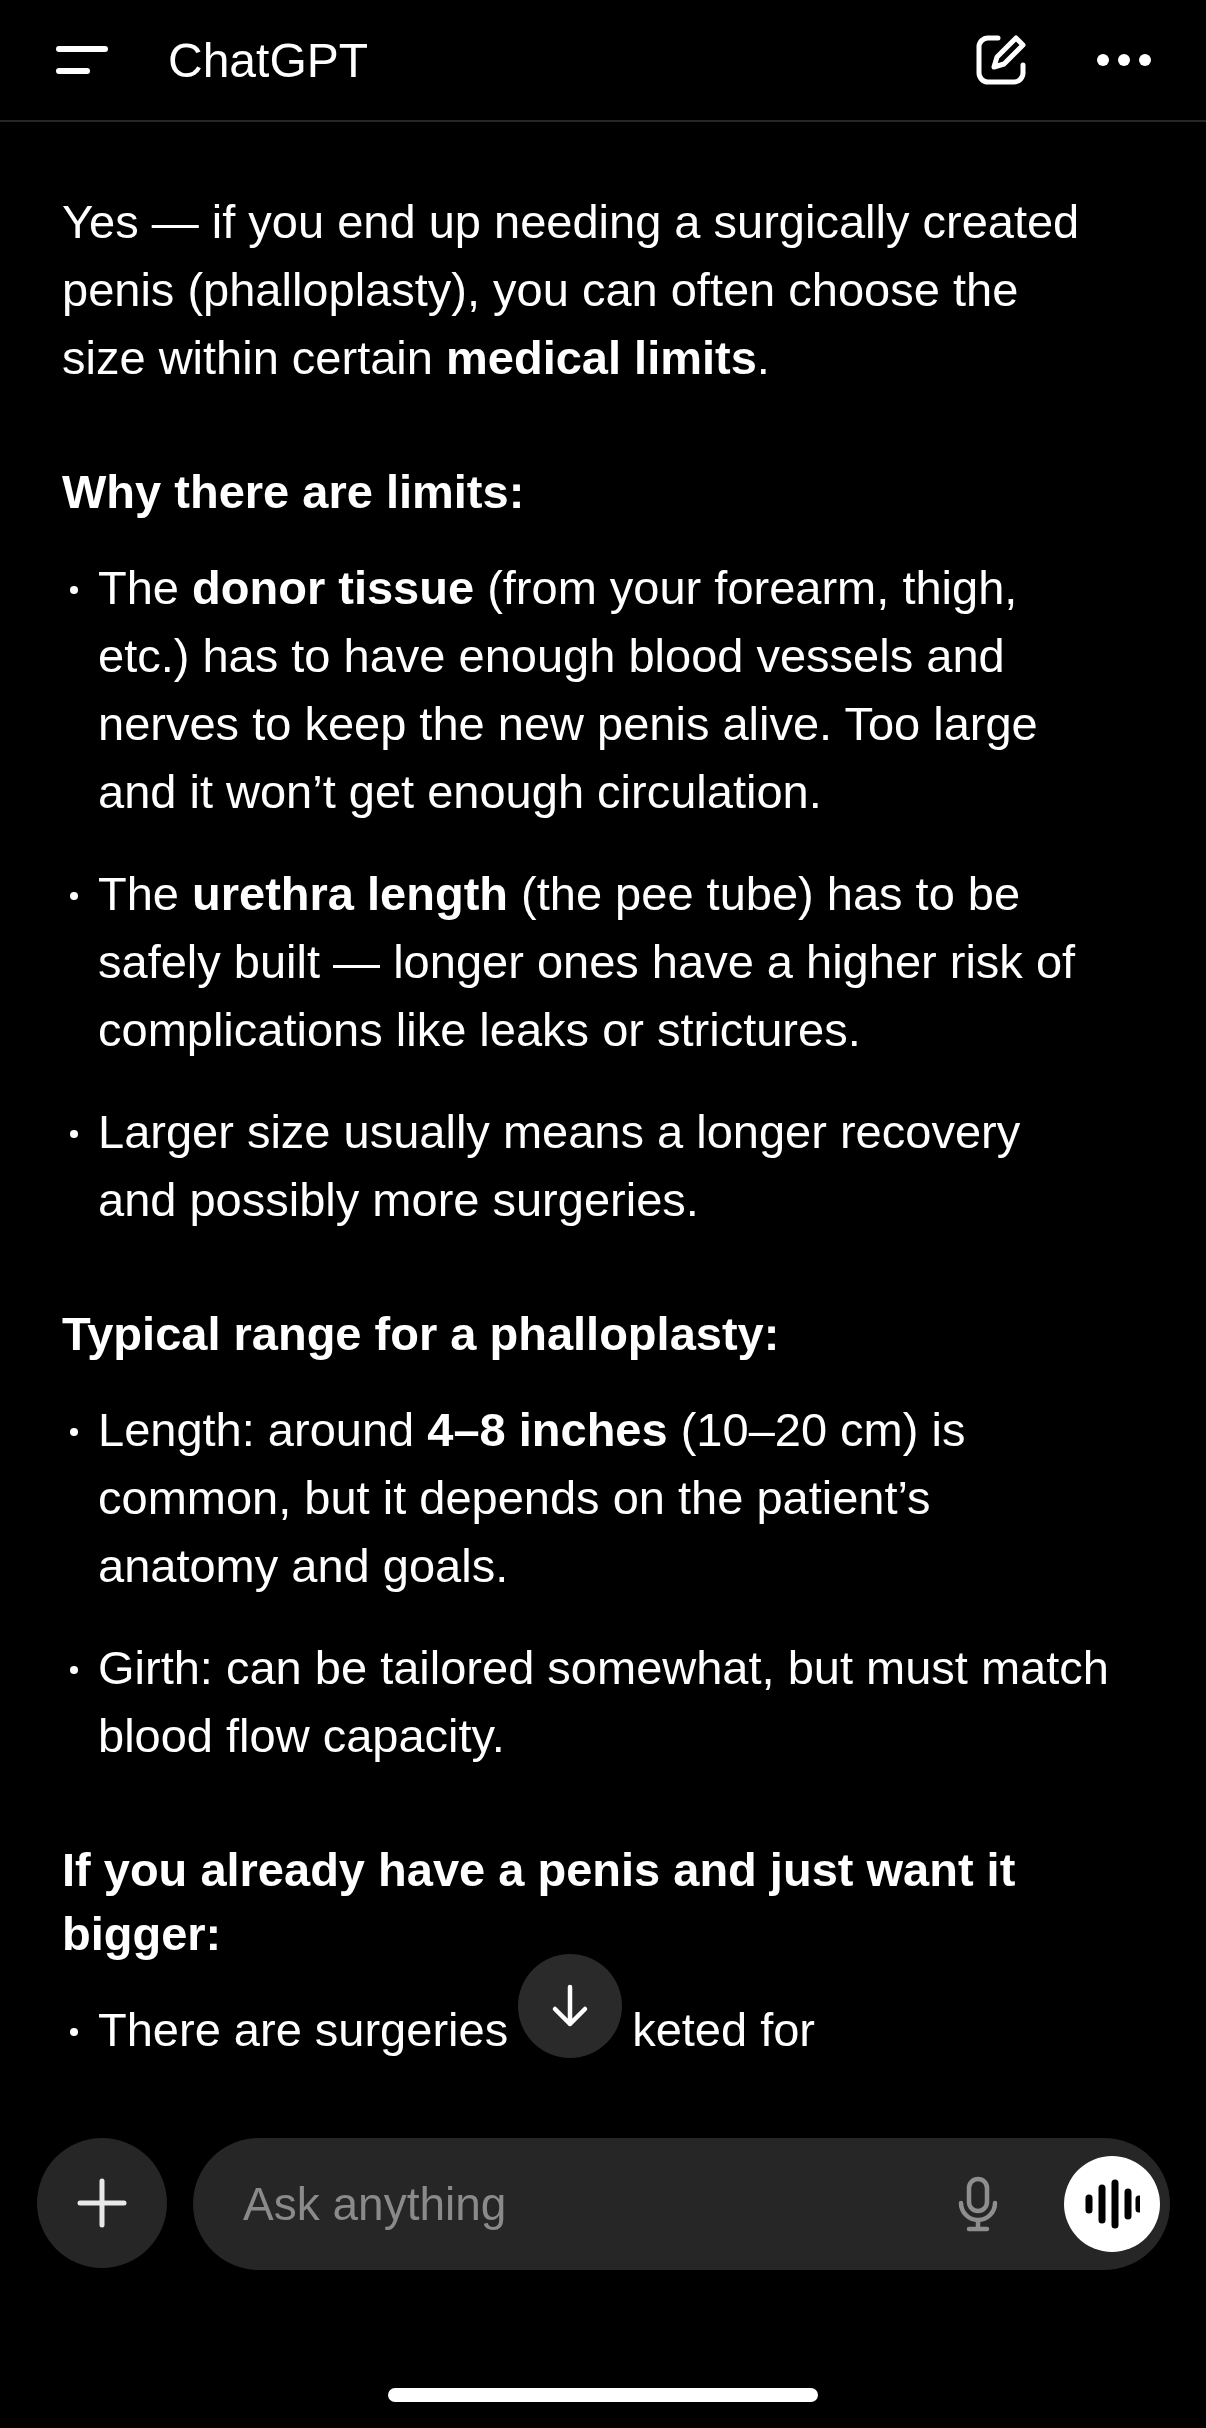 This screenshot has height=2428, width=1206. I want to click on app-title: ChatGPT, so click(268, 60).